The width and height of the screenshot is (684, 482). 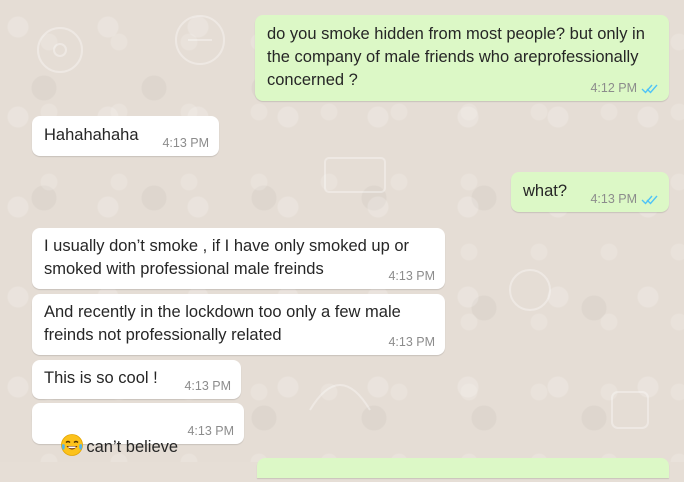 I want to click on message-text-line: can’t believe, so click(x=138, y=446).